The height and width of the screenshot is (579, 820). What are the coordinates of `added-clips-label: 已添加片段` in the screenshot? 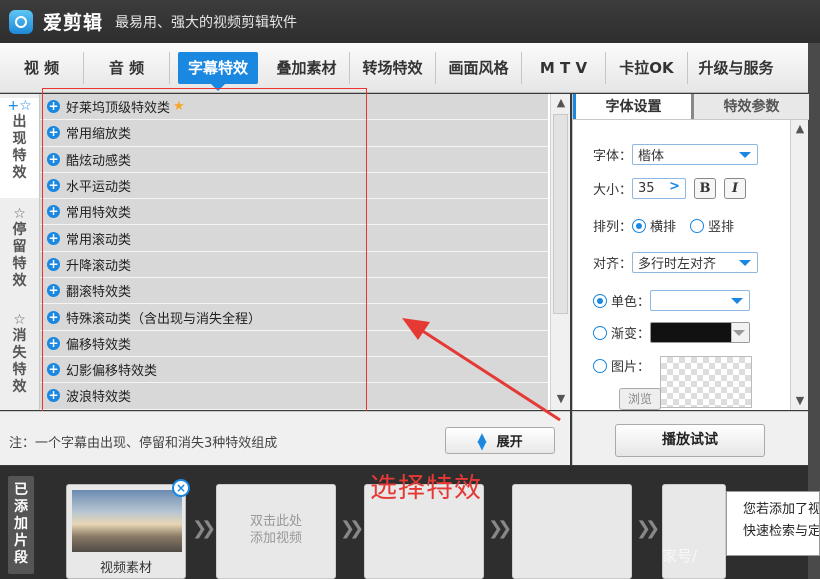 It's located at (21, 525).